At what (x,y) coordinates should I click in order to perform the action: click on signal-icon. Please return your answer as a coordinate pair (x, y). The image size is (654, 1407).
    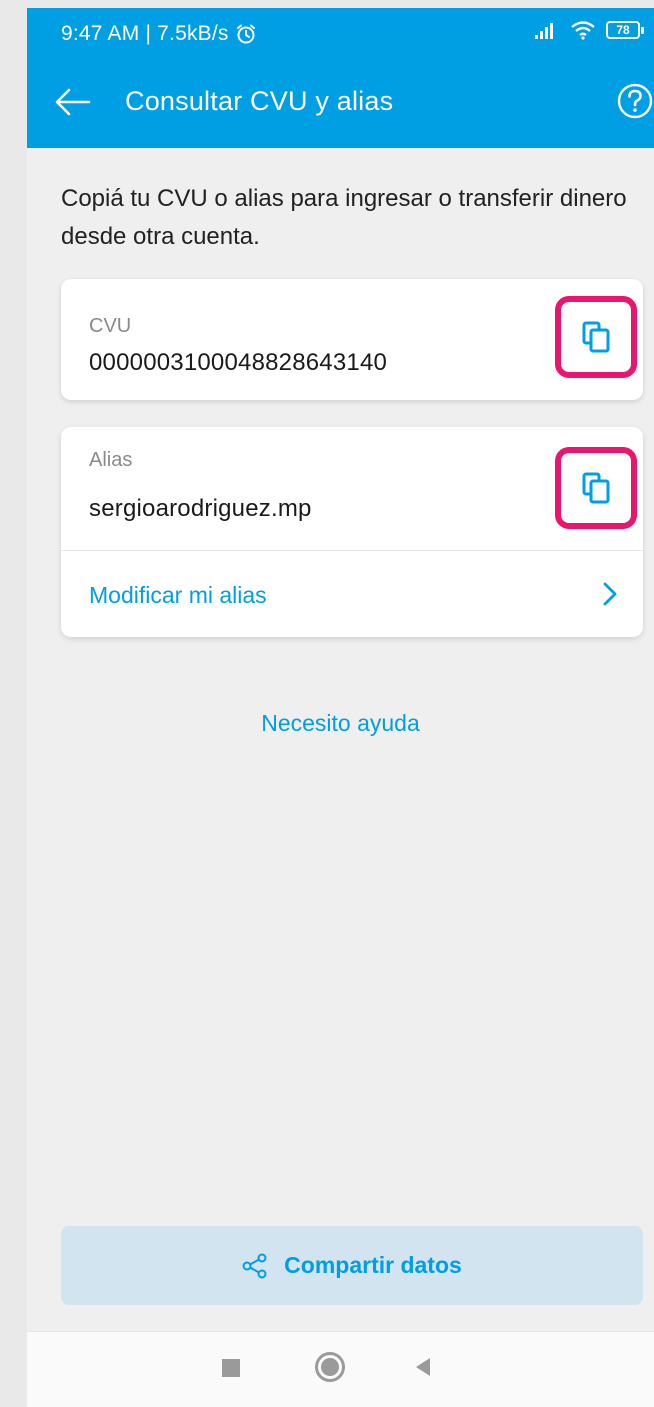
    Looking at the image, I should click on (544, 31).